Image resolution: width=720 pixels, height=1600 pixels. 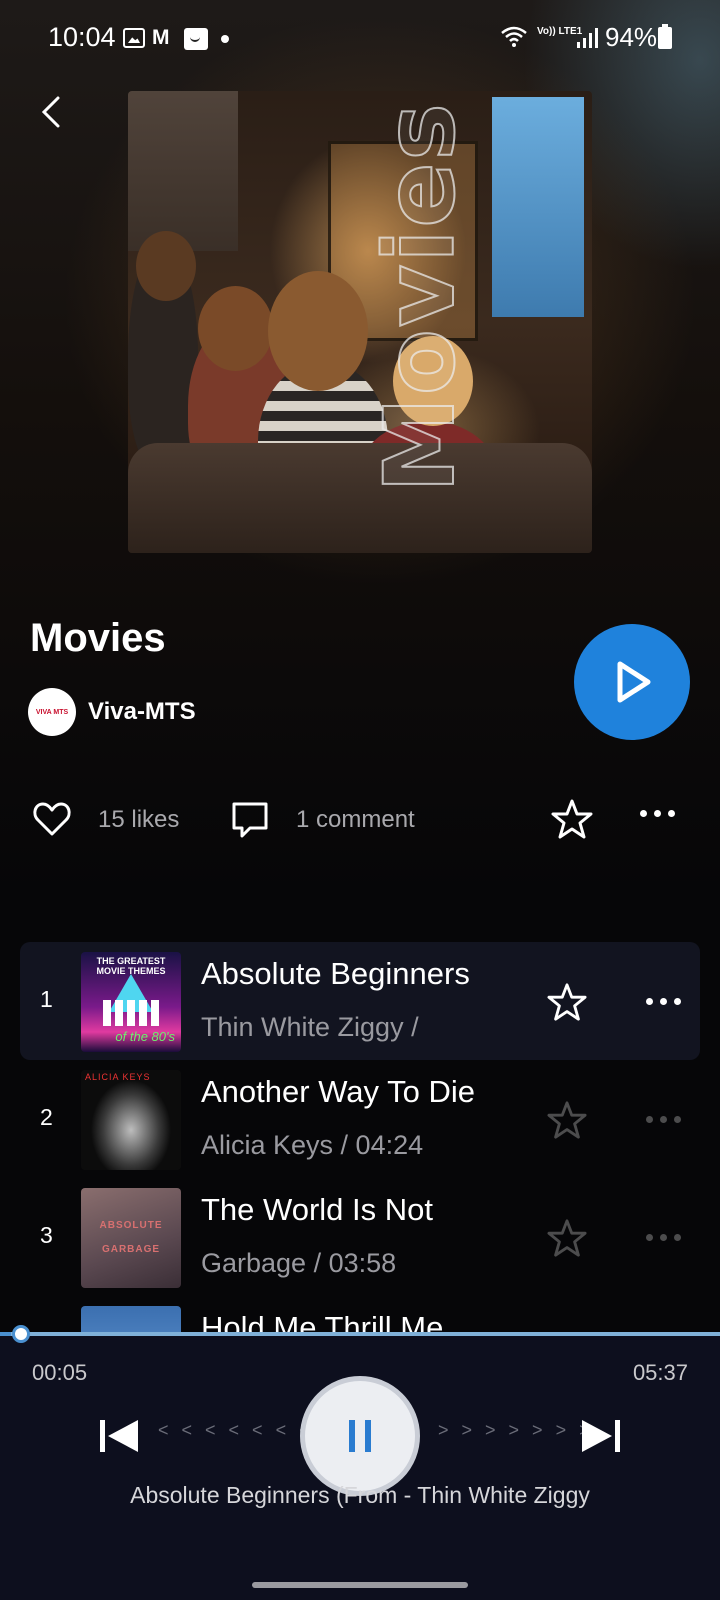 What do you see at coordinates (660, 1372) in the screenshot?
I see `total-time: 05:37` at bounding box center [660, 1372].